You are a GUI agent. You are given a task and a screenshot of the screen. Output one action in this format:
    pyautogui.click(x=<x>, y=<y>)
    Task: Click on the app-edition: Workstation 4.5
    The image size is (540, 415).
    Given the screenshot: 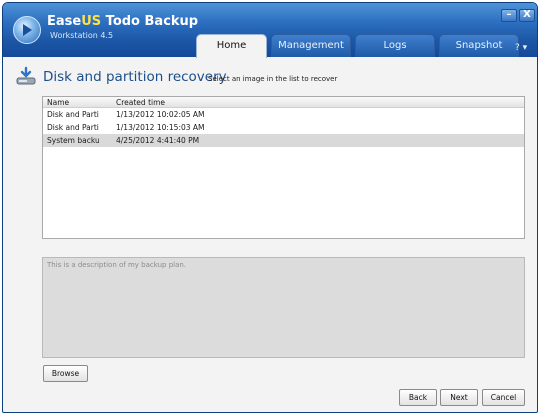 What is the action you would take?
    pyautogui.click(x=82, y=35)
    